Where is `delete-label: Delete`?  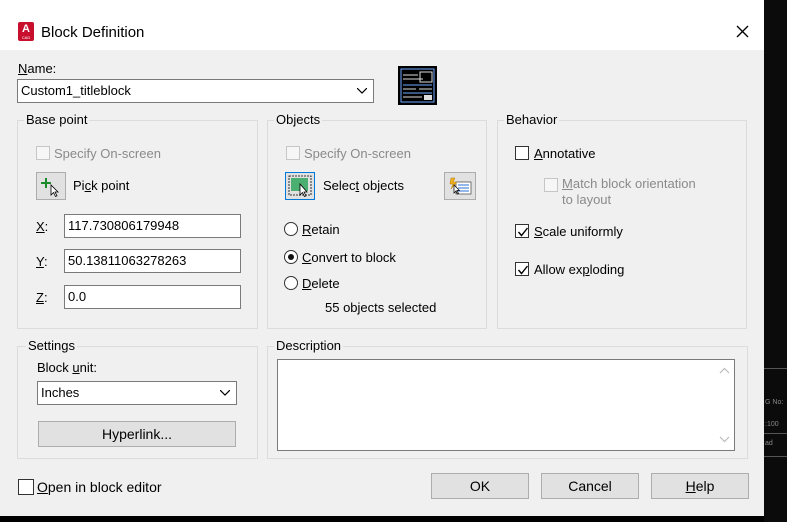
delete-label: Delete is located at coordinates (321, 283).